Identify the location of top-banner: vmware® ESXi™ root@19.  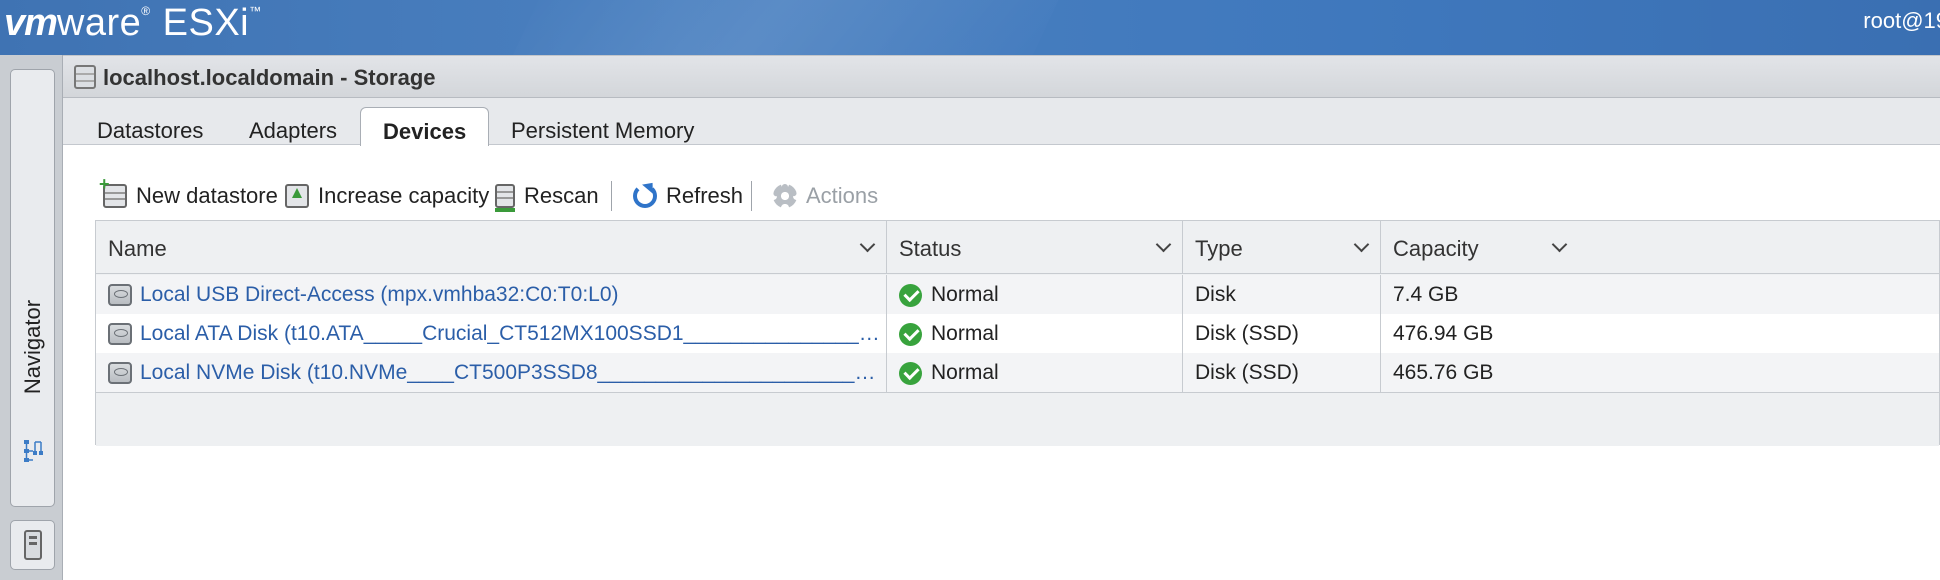
(970, 27).